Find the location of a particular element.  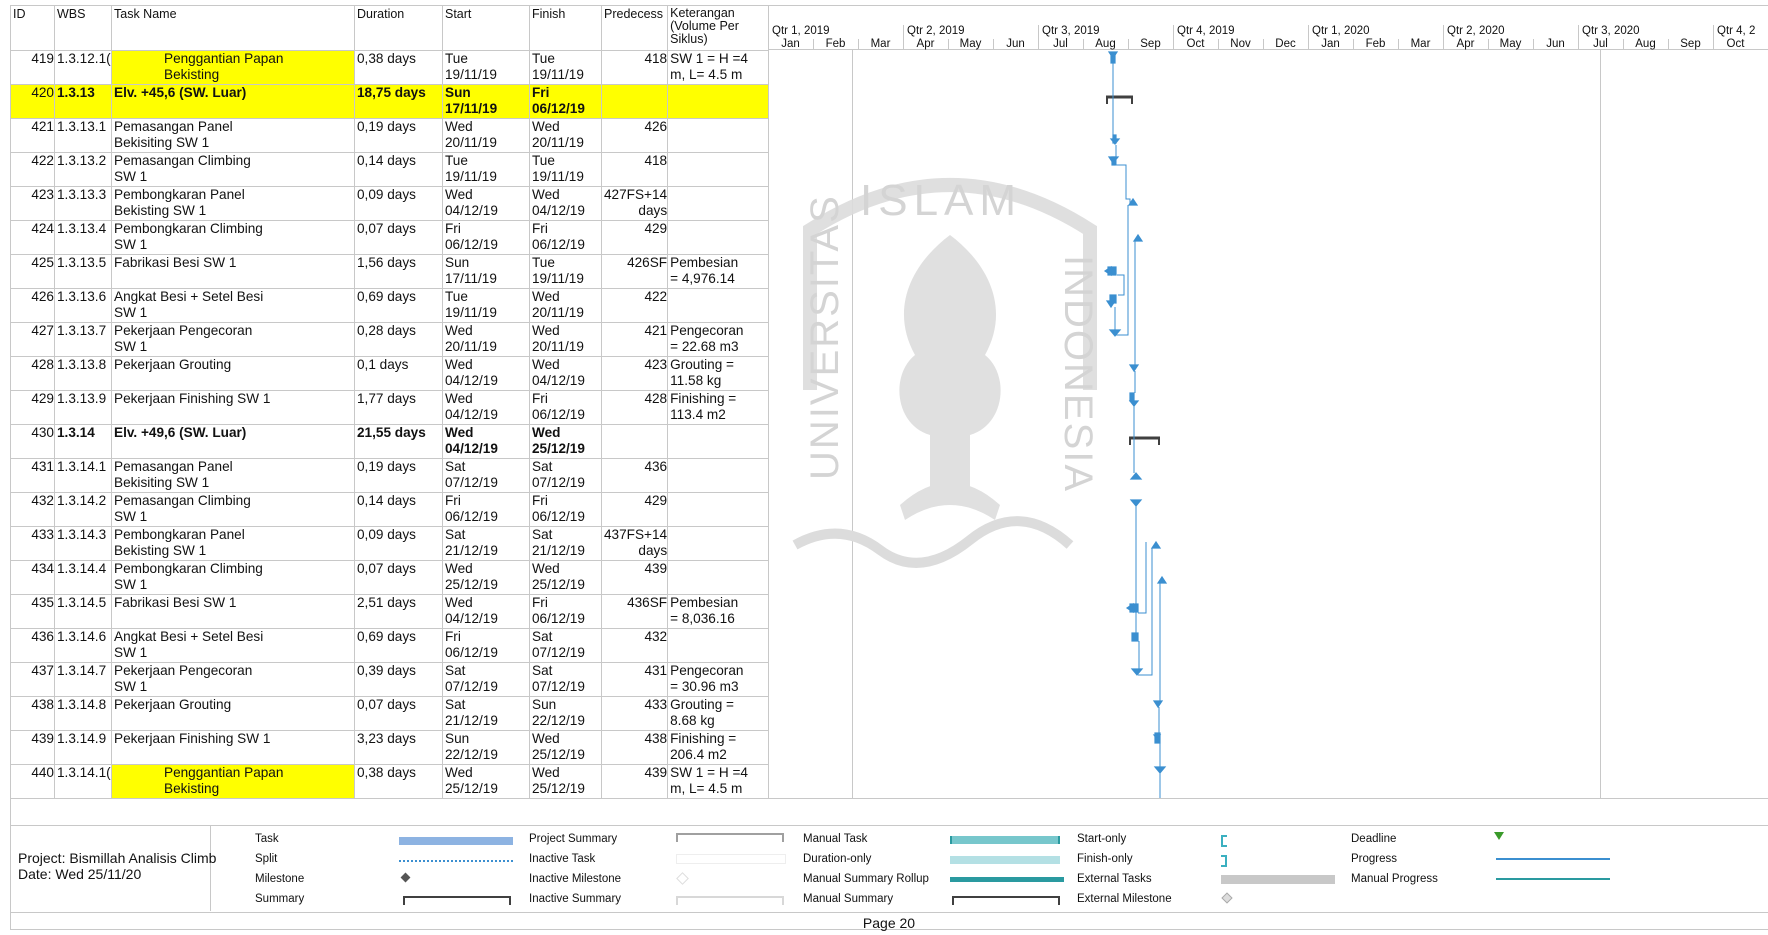

cell-wbs: 1.3.14.1( is located at coordinates (83, 781).